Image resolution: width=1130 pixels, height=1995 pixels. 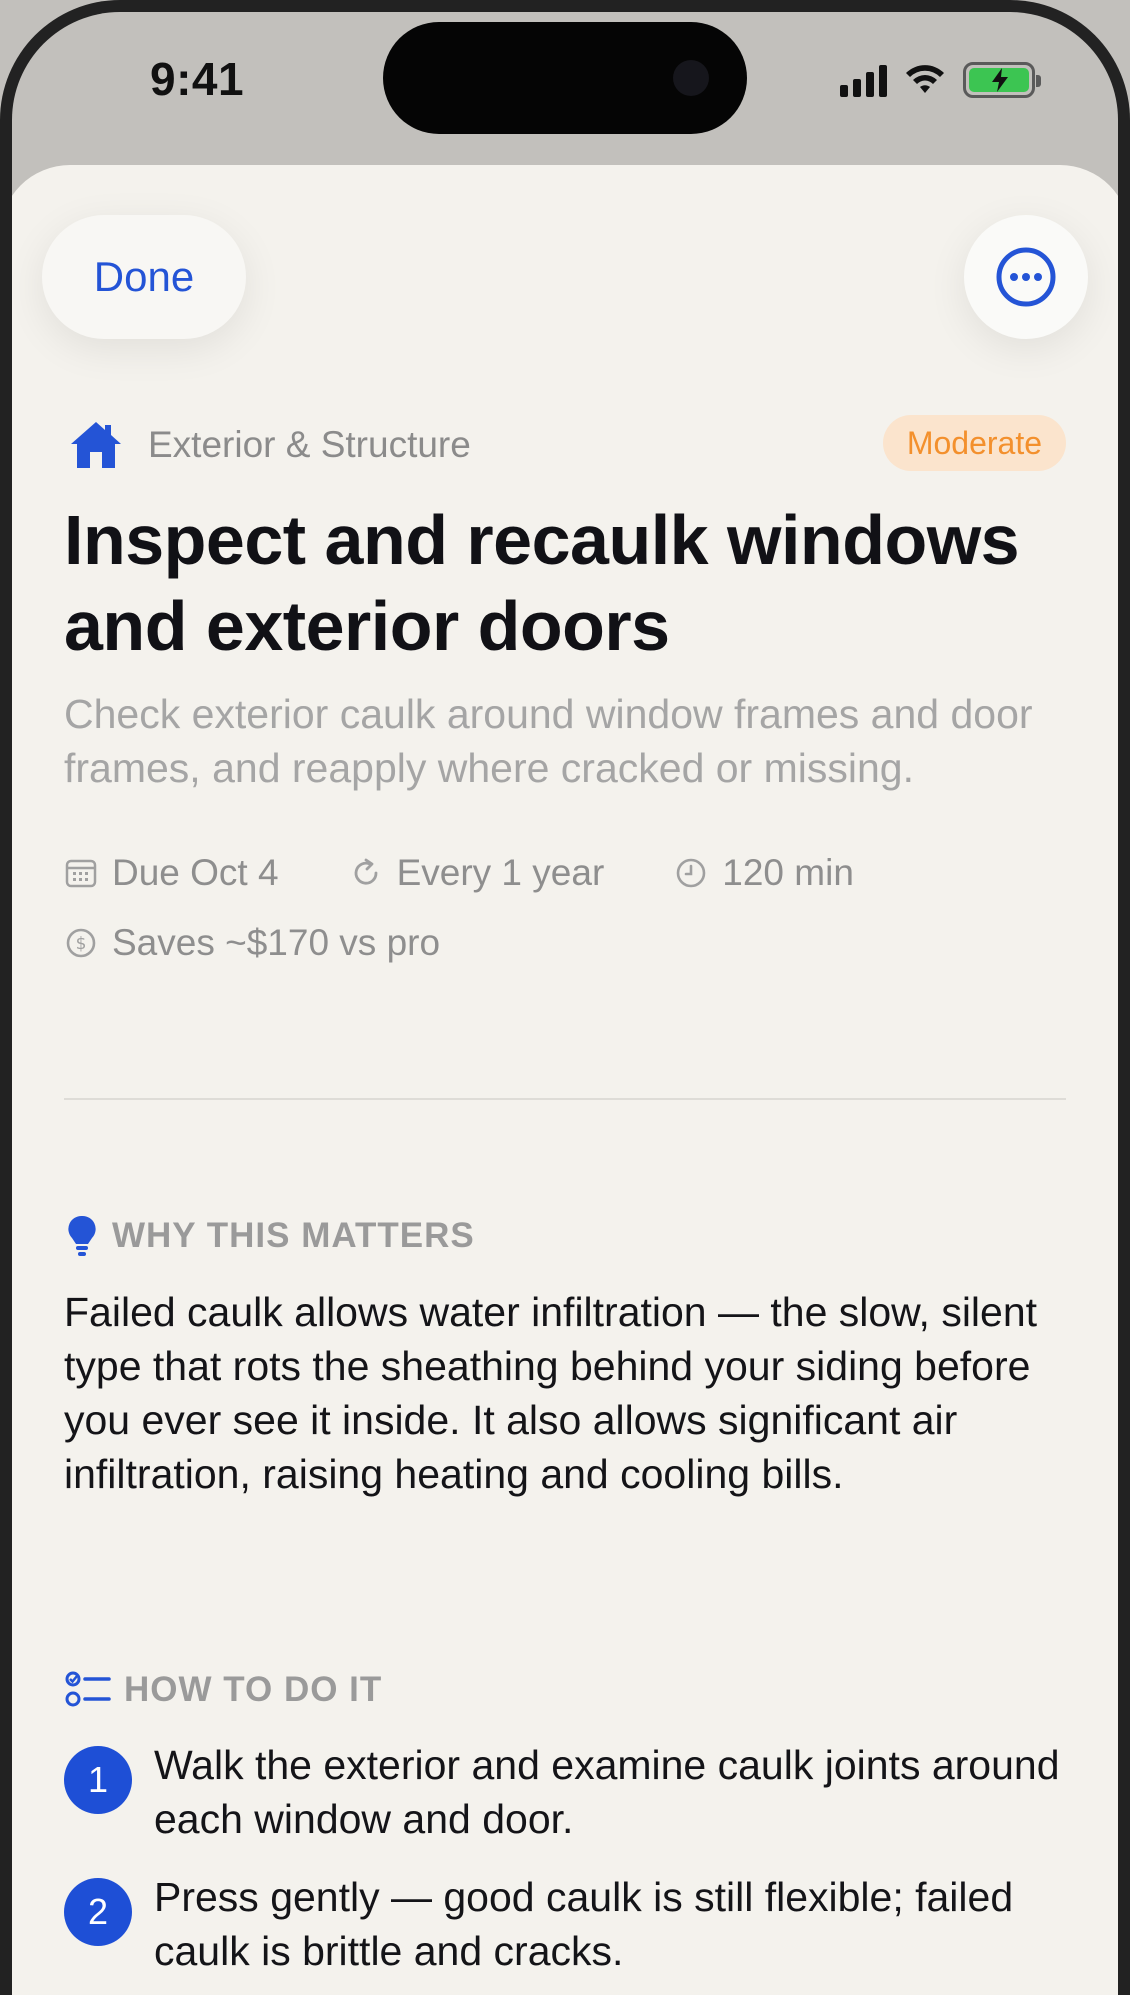 I want to click on duration-label: 120 min, so click(x=788, y=872).